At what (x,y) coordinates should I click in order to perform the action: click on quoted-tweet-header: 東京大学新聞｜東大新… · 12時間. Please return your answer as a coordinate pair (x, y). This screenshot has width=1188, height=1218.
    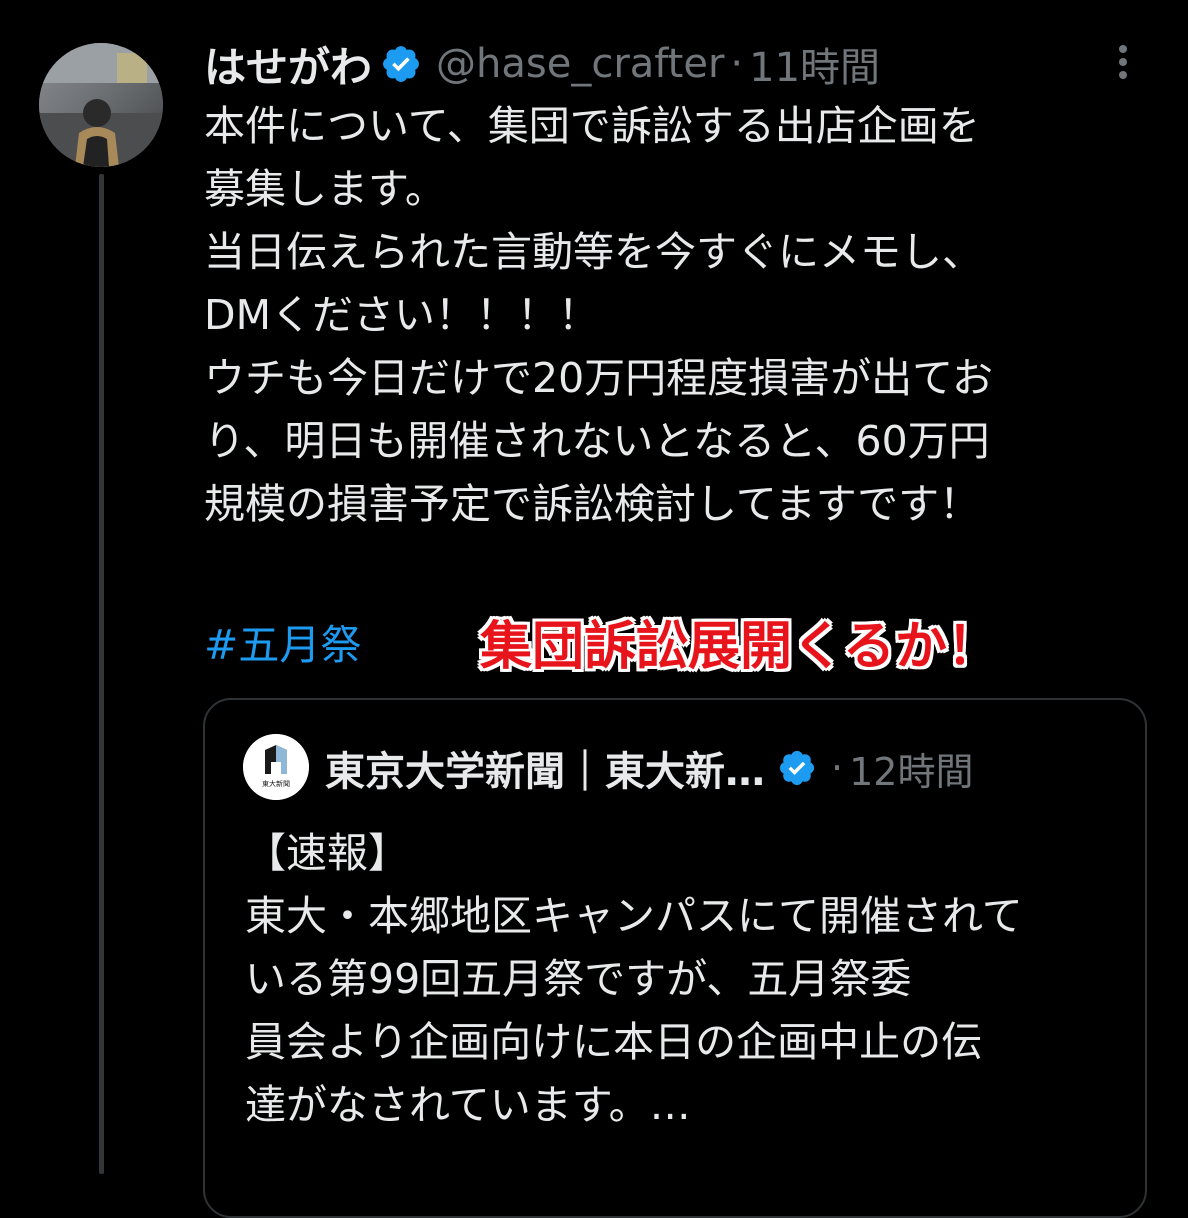
    Looking at the image, I should click on (649, 768).